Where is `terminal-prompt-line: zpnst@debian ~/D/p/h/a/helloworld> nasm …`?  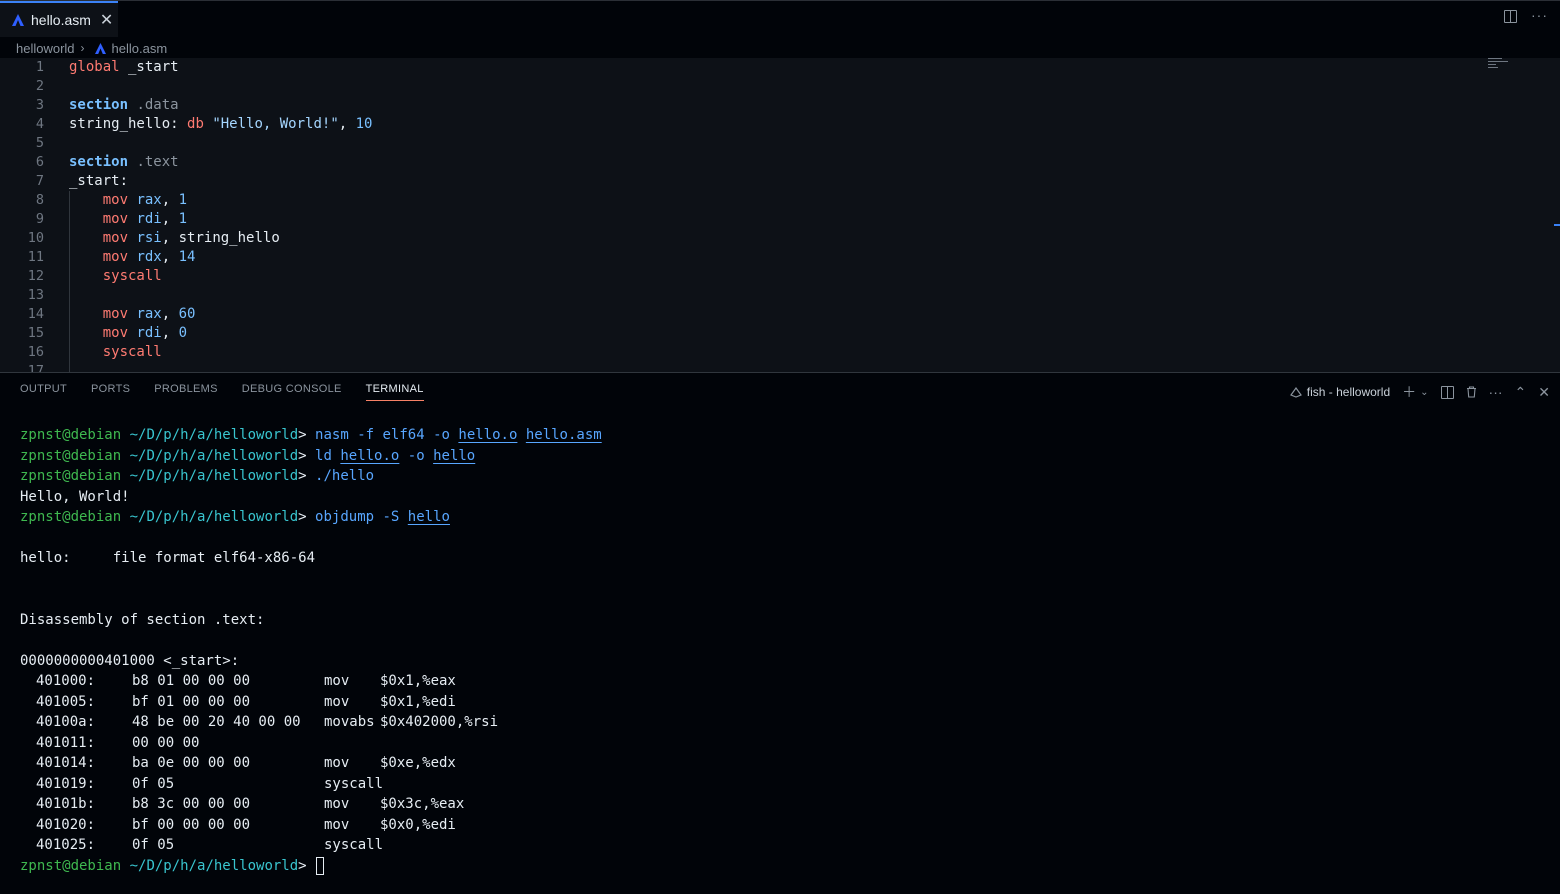
terminal-prompt-line: zpnst@debian ~/D/p/h/a/helloworld> nasm … is located at coordinates (311, 435).